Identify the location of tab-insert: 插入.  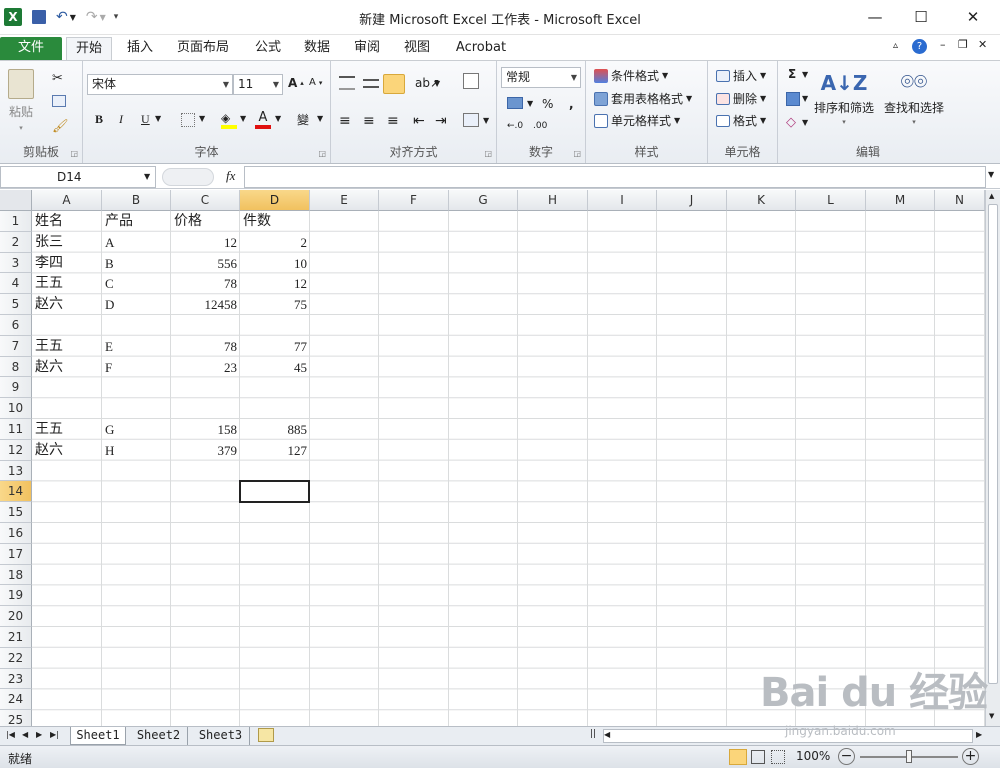
(140, 49).